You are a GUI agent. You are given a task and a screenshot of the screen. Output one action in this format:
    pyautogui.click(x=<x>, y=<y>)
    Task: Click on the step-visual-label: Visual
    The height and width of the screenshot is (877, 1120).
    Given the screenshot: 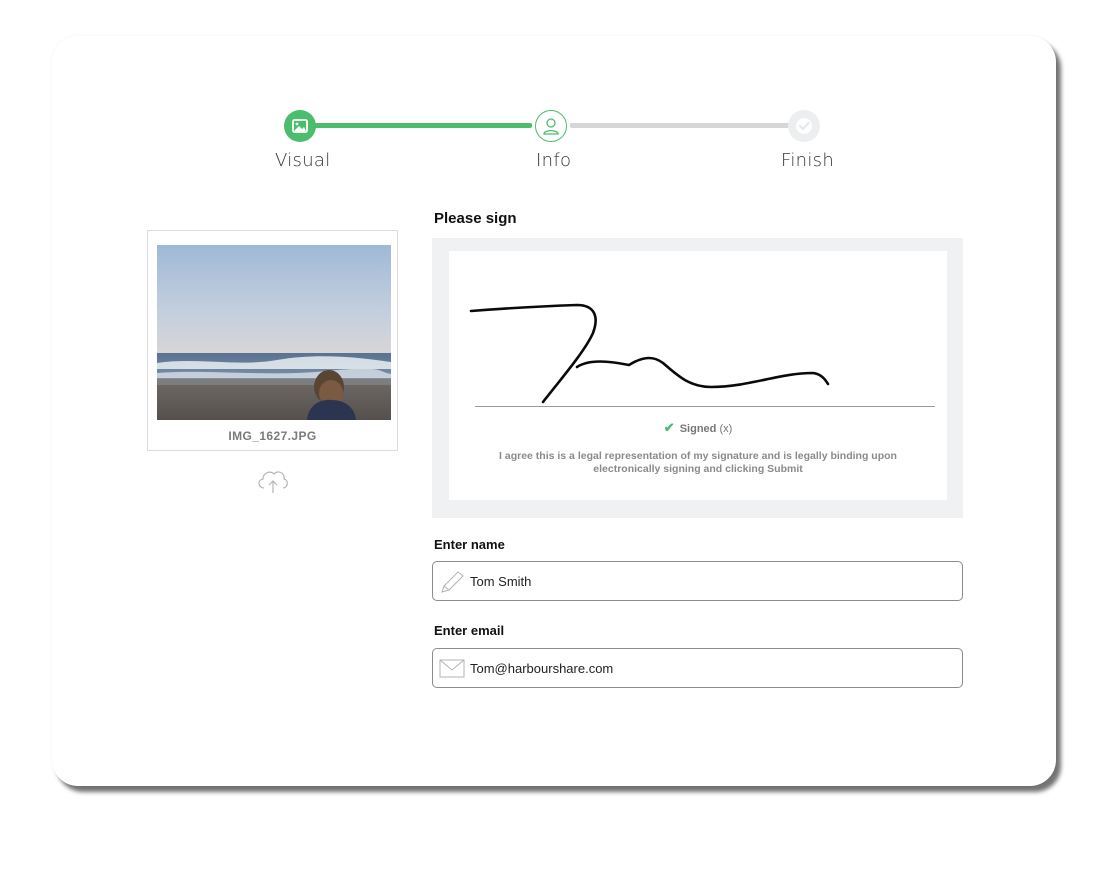 What is the action you would take?
    pyautogui.click(x=303, y=160)
    